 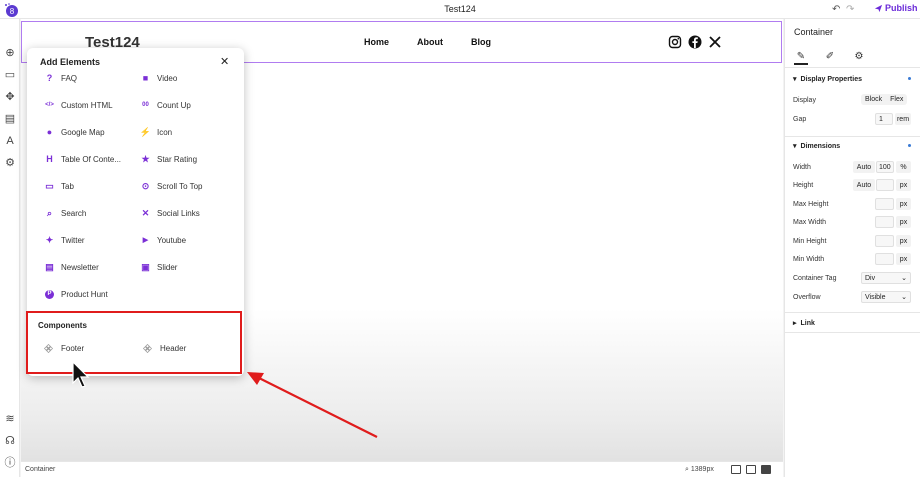 I want to click on select-value: Div, so click(x=870, y=278).